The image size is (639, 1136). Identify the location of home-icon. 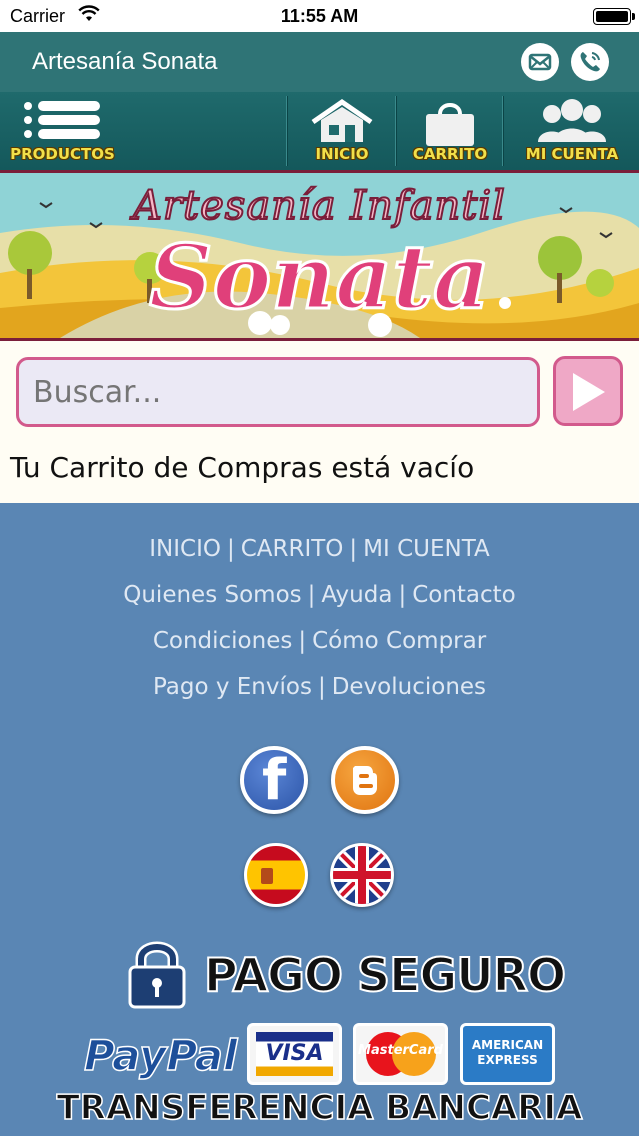
(342, 120).